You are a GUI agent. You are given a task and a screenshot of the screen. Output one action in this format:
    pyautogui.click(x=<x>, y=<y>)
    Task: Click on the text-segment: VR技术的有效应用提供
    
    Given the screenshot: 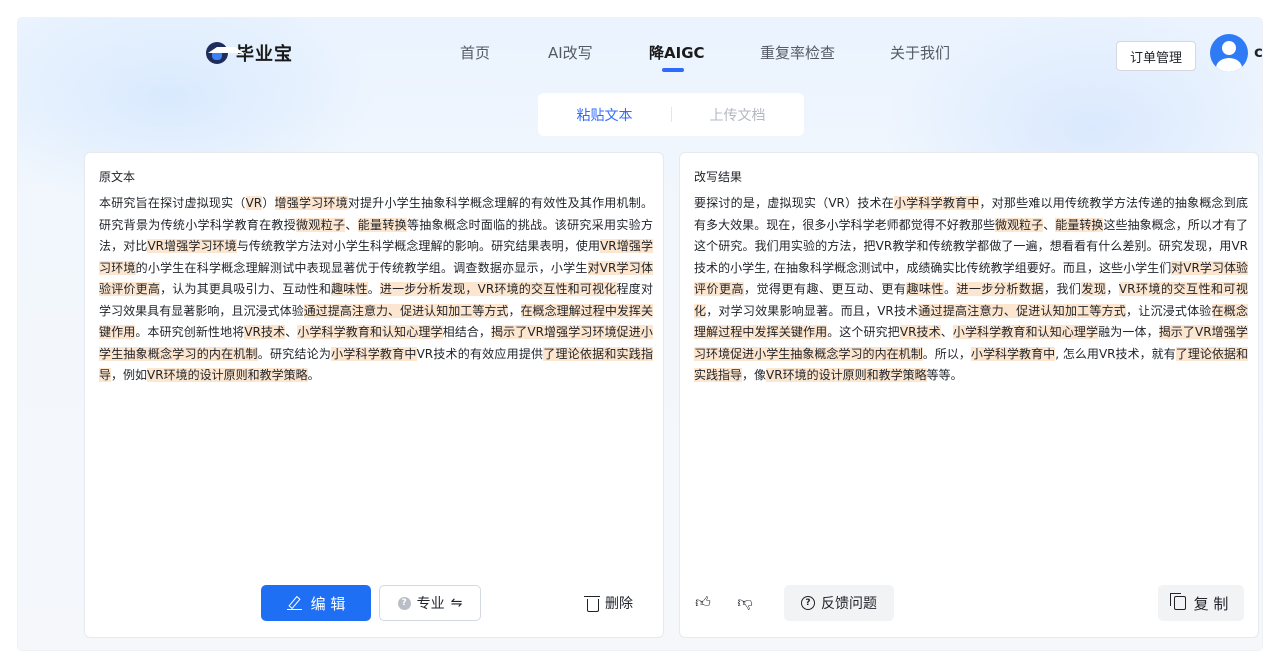 What is the action you would take?
    pyautogui.click(x=480, y=353)
    